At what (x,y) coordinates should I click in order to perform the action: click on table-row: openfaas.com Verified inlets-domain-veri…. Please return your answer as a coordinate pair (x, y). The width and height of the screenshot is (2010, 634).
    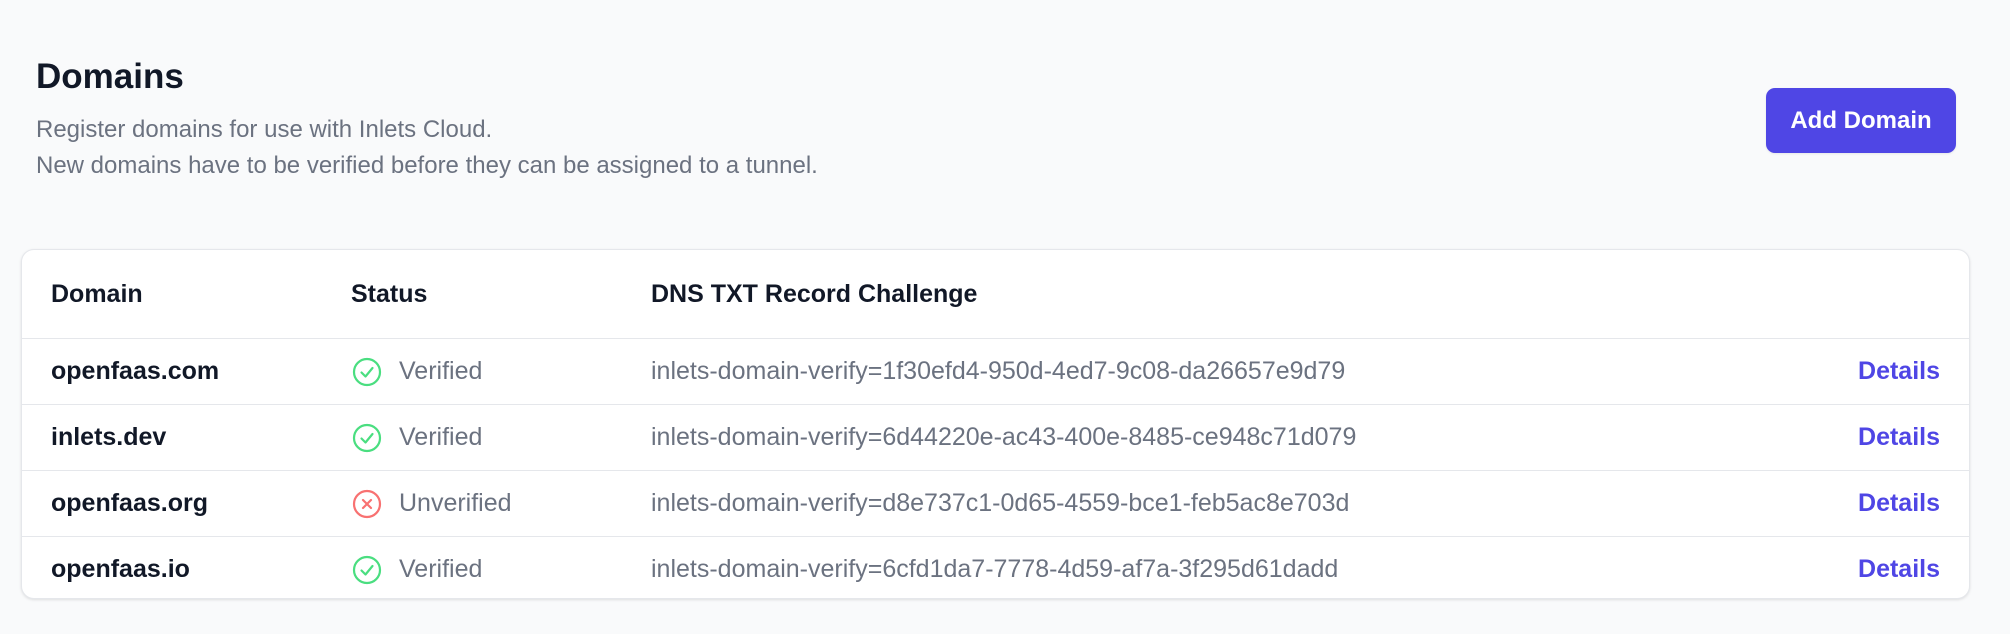
    Looking at the image, I should click on (995, 371).